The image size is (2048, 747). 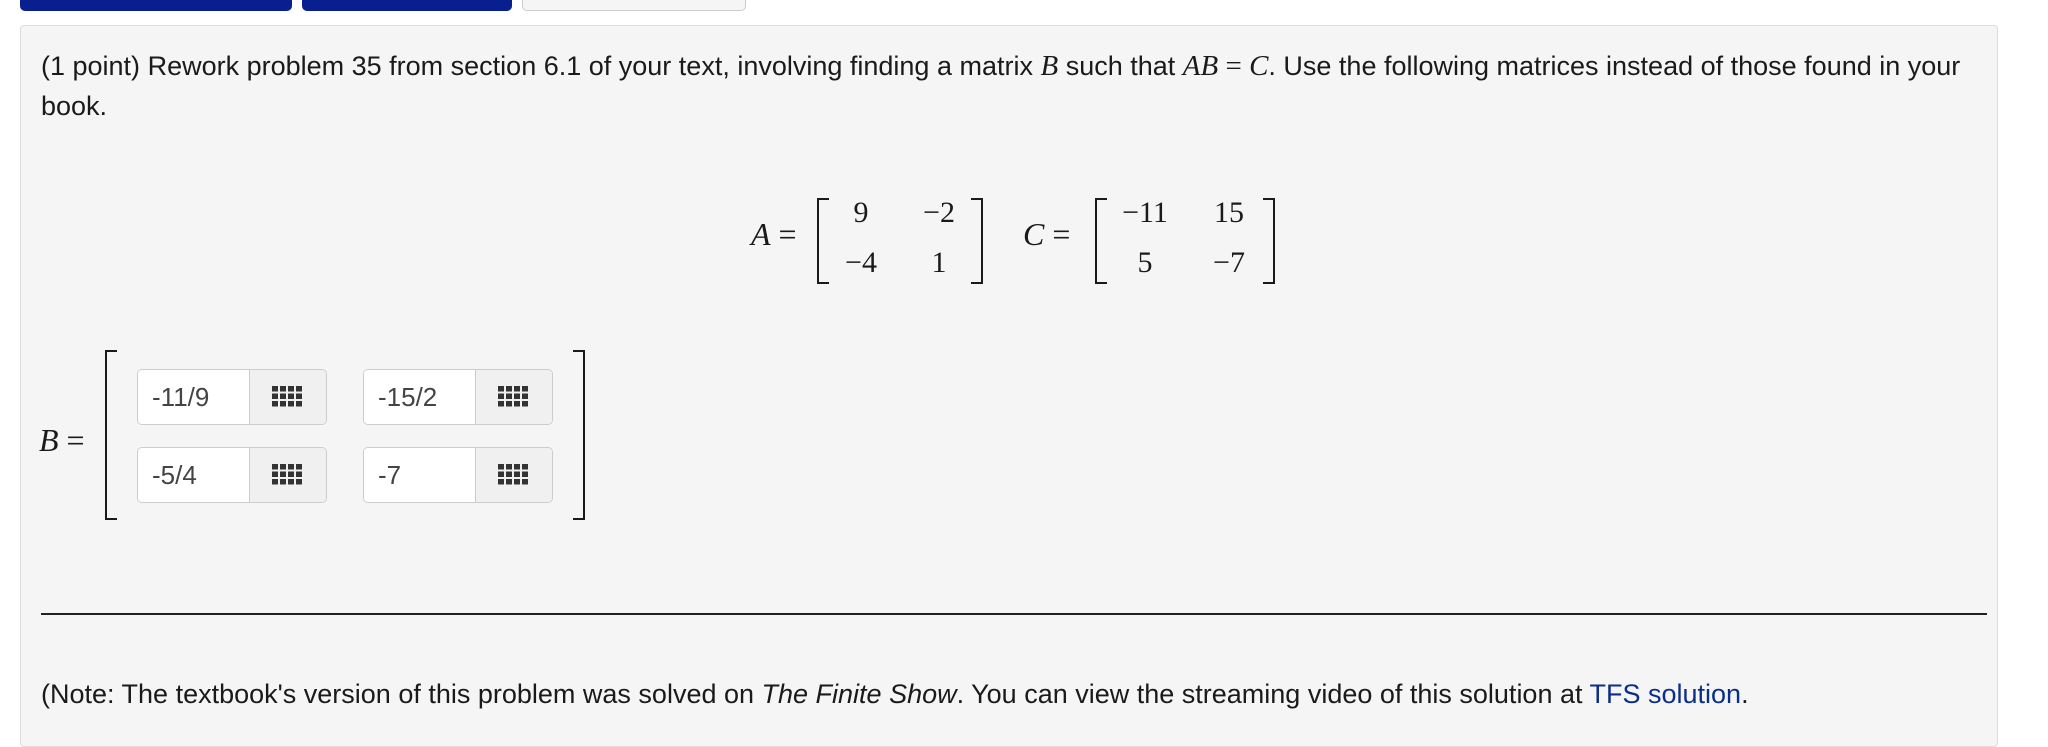 I want to click on math-ab: AB, so click(x=1200, y=66).